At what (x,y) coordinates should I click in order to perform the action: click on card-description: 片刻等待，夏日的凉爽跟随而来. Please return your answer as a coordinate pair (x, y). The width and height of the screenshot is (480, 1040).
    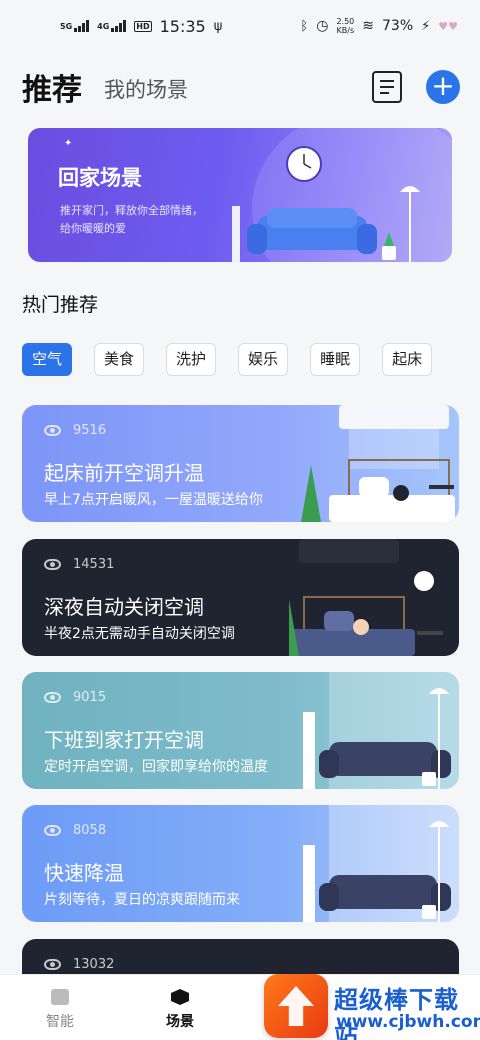
    Looking at the image, I should click on (142, 900).